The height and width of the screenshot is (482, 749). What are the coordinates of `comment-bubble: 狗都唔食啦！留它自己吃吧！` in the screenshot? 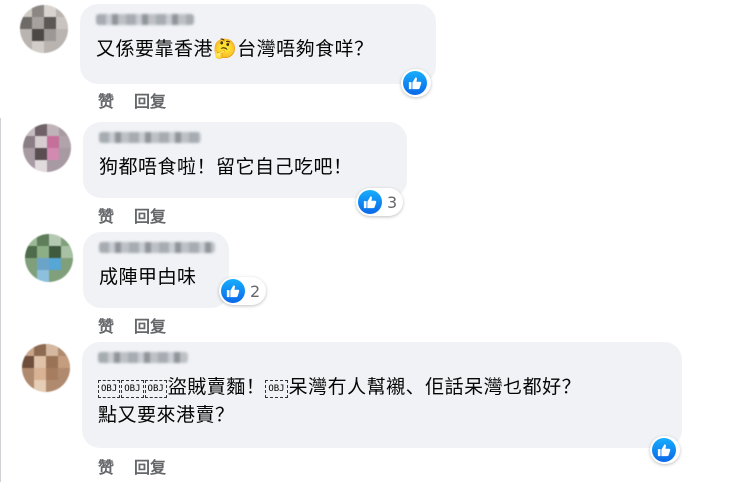 It's located at (245, 160).